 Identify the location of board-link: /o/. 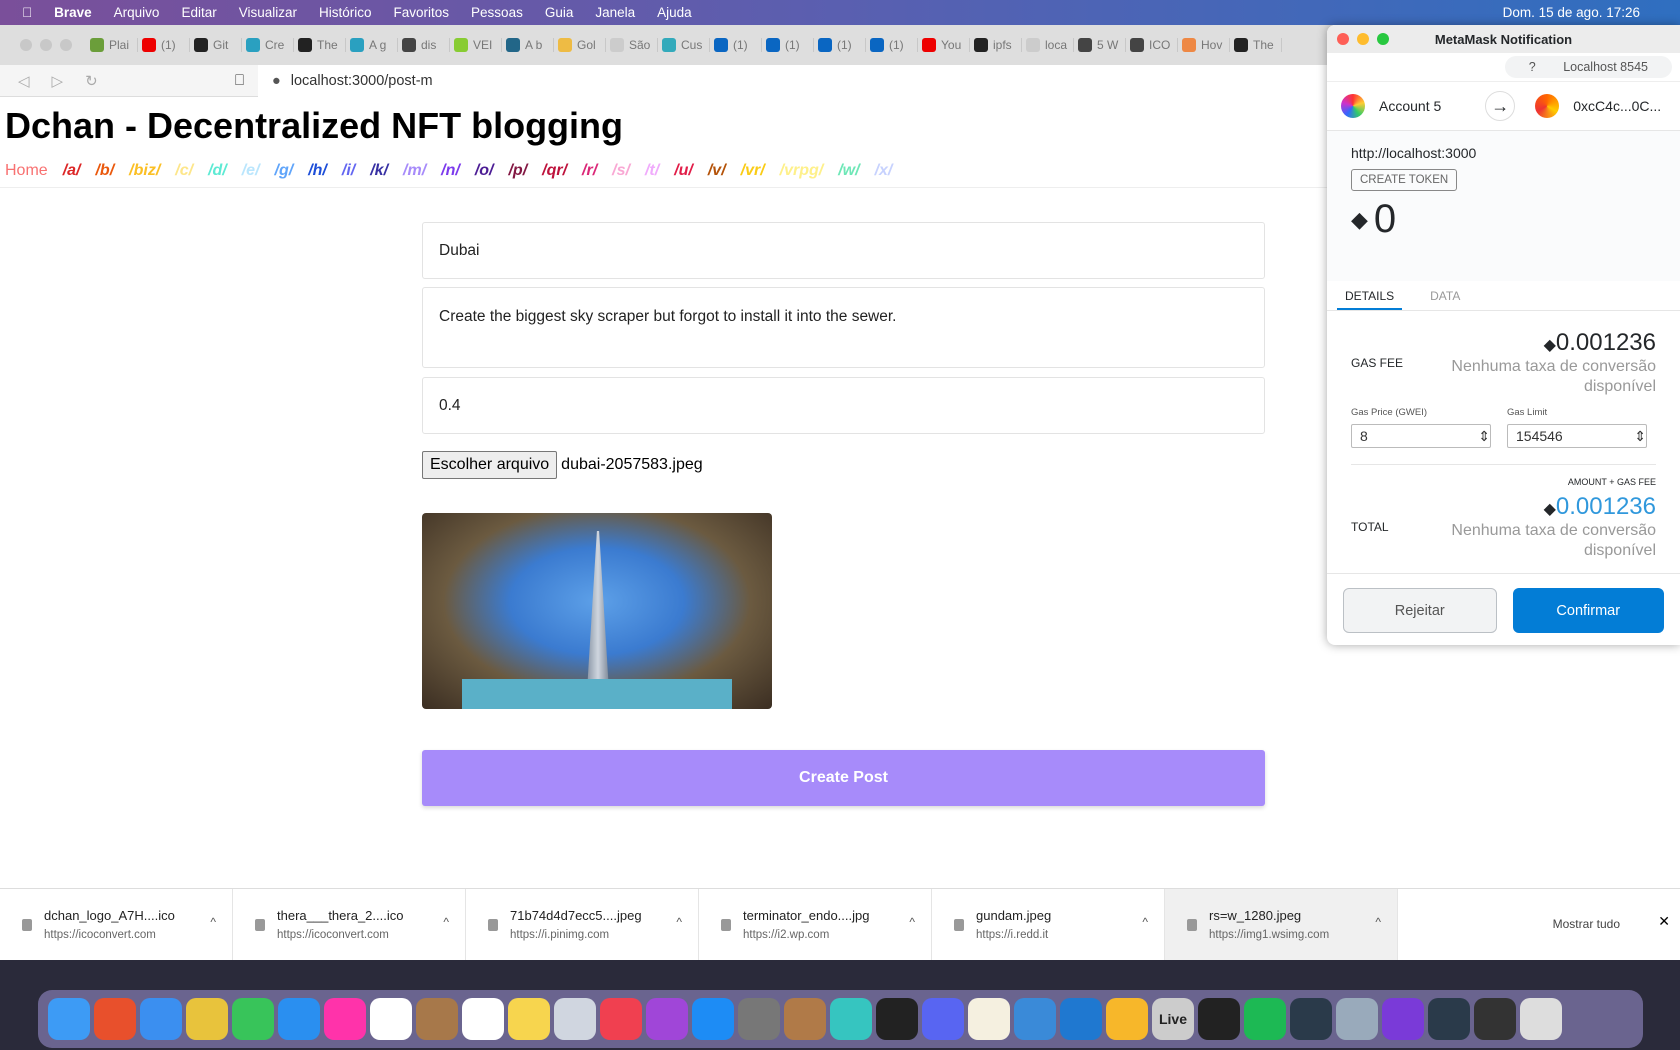
(484, 171).